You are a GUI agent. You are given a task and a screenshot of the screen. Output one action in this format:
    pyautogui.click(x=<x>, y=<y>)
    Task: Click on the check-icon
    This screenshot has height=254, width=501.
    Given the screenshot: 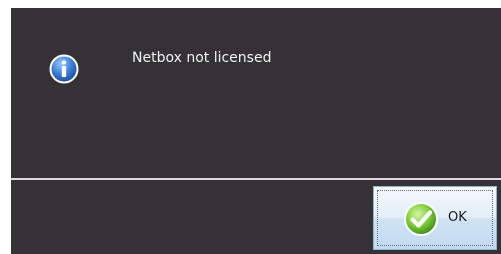 What is the action you would take?
    pyautogui.click(x=421, y=219)
    